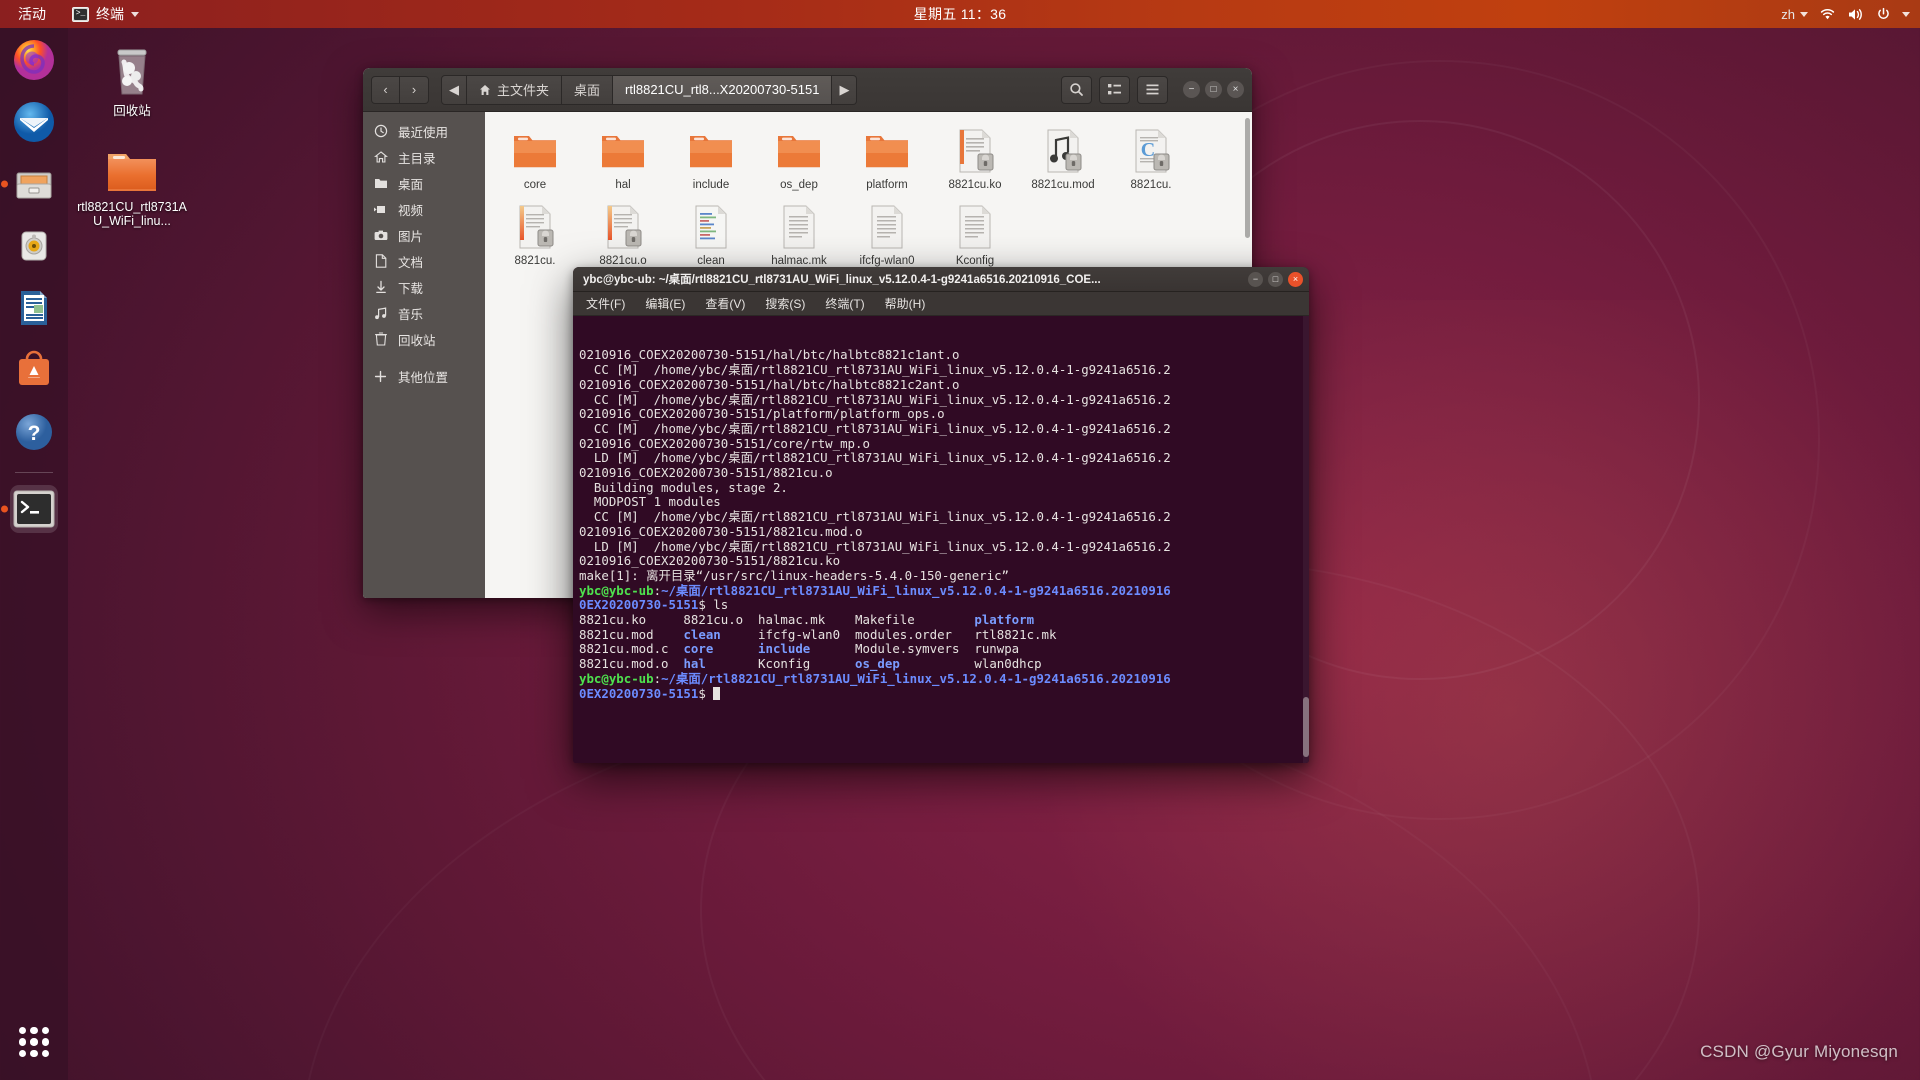 Image resolution: width=1920 pixels, height=1080 pixels. I want to click on sidebar-item-documents: 文档, so click(424, 261).